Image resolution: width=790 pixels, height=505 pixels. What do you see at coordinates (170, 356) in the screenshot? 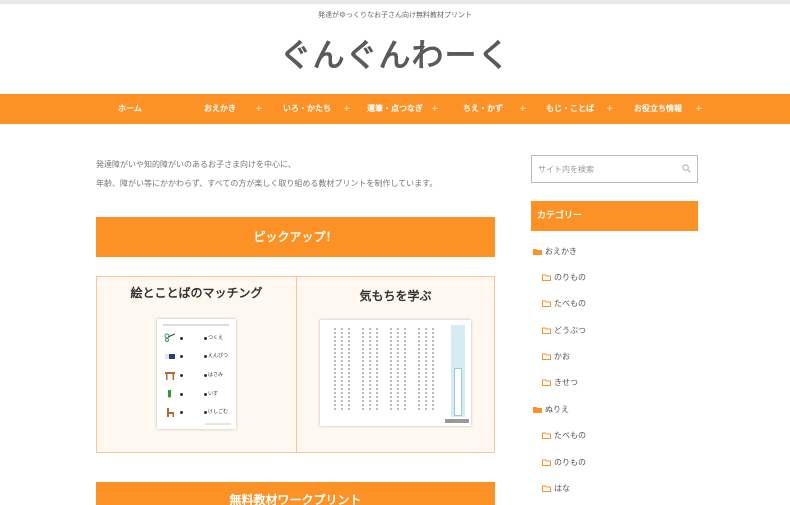
I see `eraser-icon` at bounding box center [170, 356].